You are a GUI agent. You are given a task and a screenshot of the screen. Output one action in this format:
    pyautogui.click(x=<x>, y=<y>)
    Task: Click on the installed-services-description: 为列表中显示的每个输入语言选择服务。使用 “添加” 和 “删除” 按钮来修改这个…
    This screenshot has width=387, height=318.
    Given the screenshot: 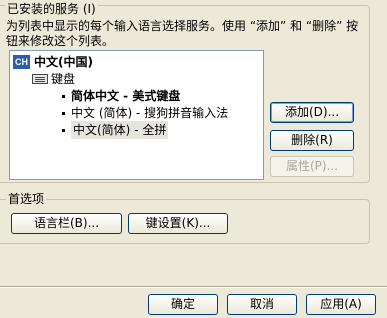 What is the action you would take?
    pyautogui.click(x=182, y=33)
    